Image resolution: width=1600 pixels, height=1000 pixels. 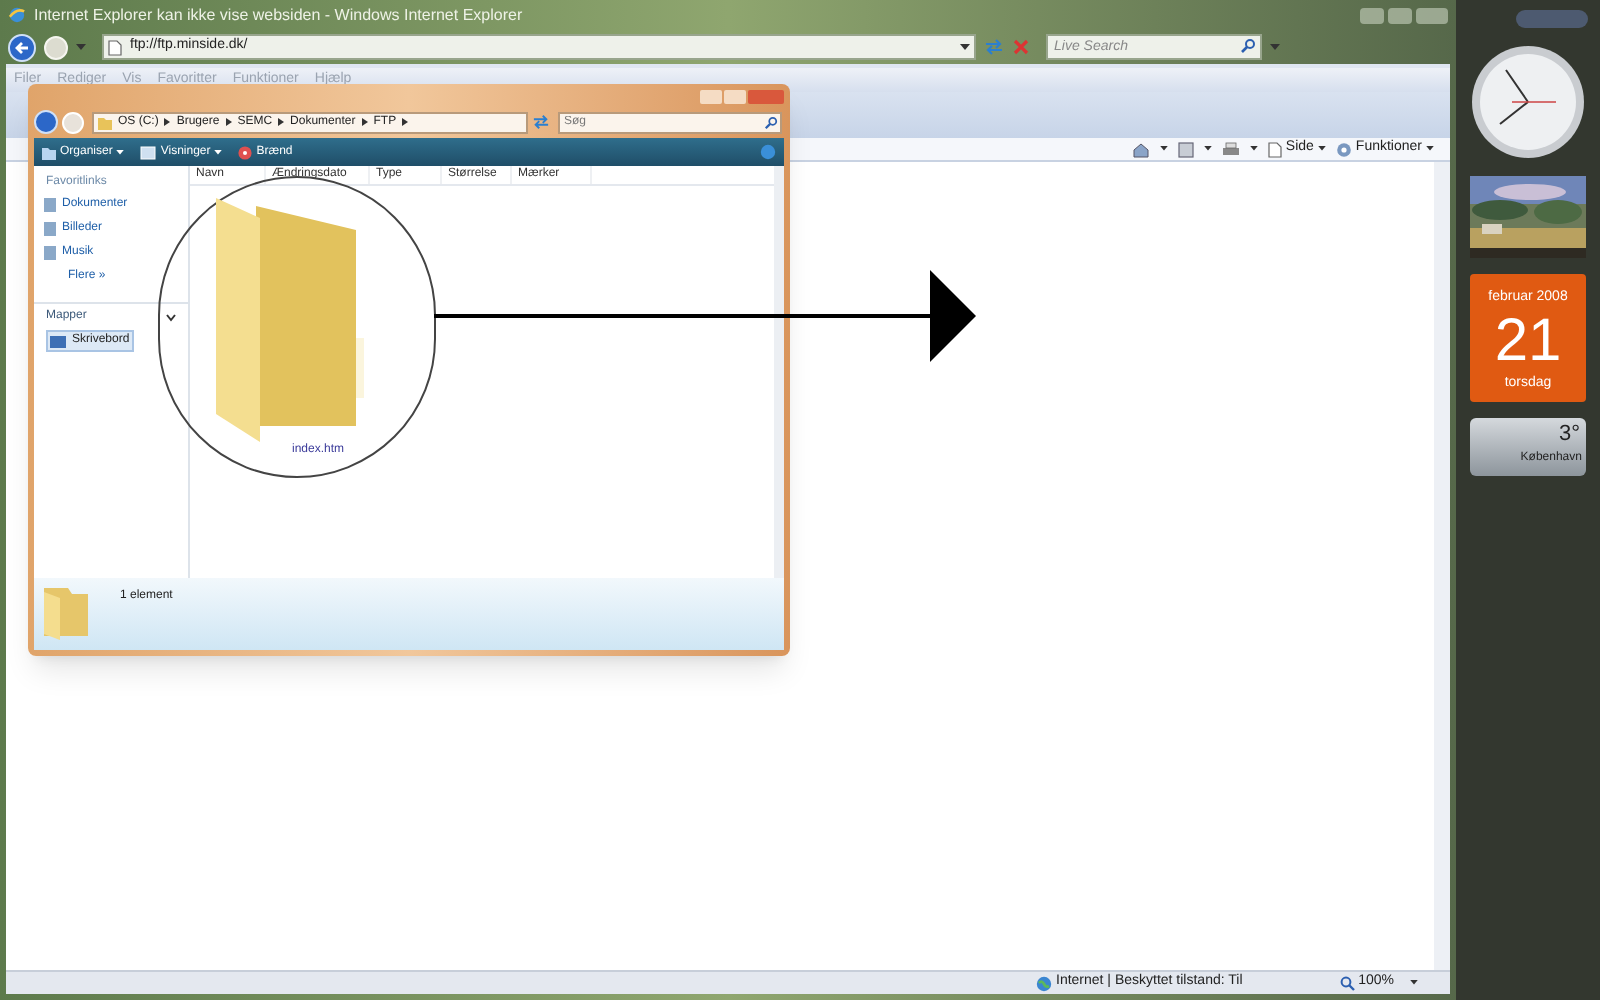 What do you see at coordinates (1528, 341) in the screenshot?
I see `calendar-day: 21` at bounding box center [1528, 341].